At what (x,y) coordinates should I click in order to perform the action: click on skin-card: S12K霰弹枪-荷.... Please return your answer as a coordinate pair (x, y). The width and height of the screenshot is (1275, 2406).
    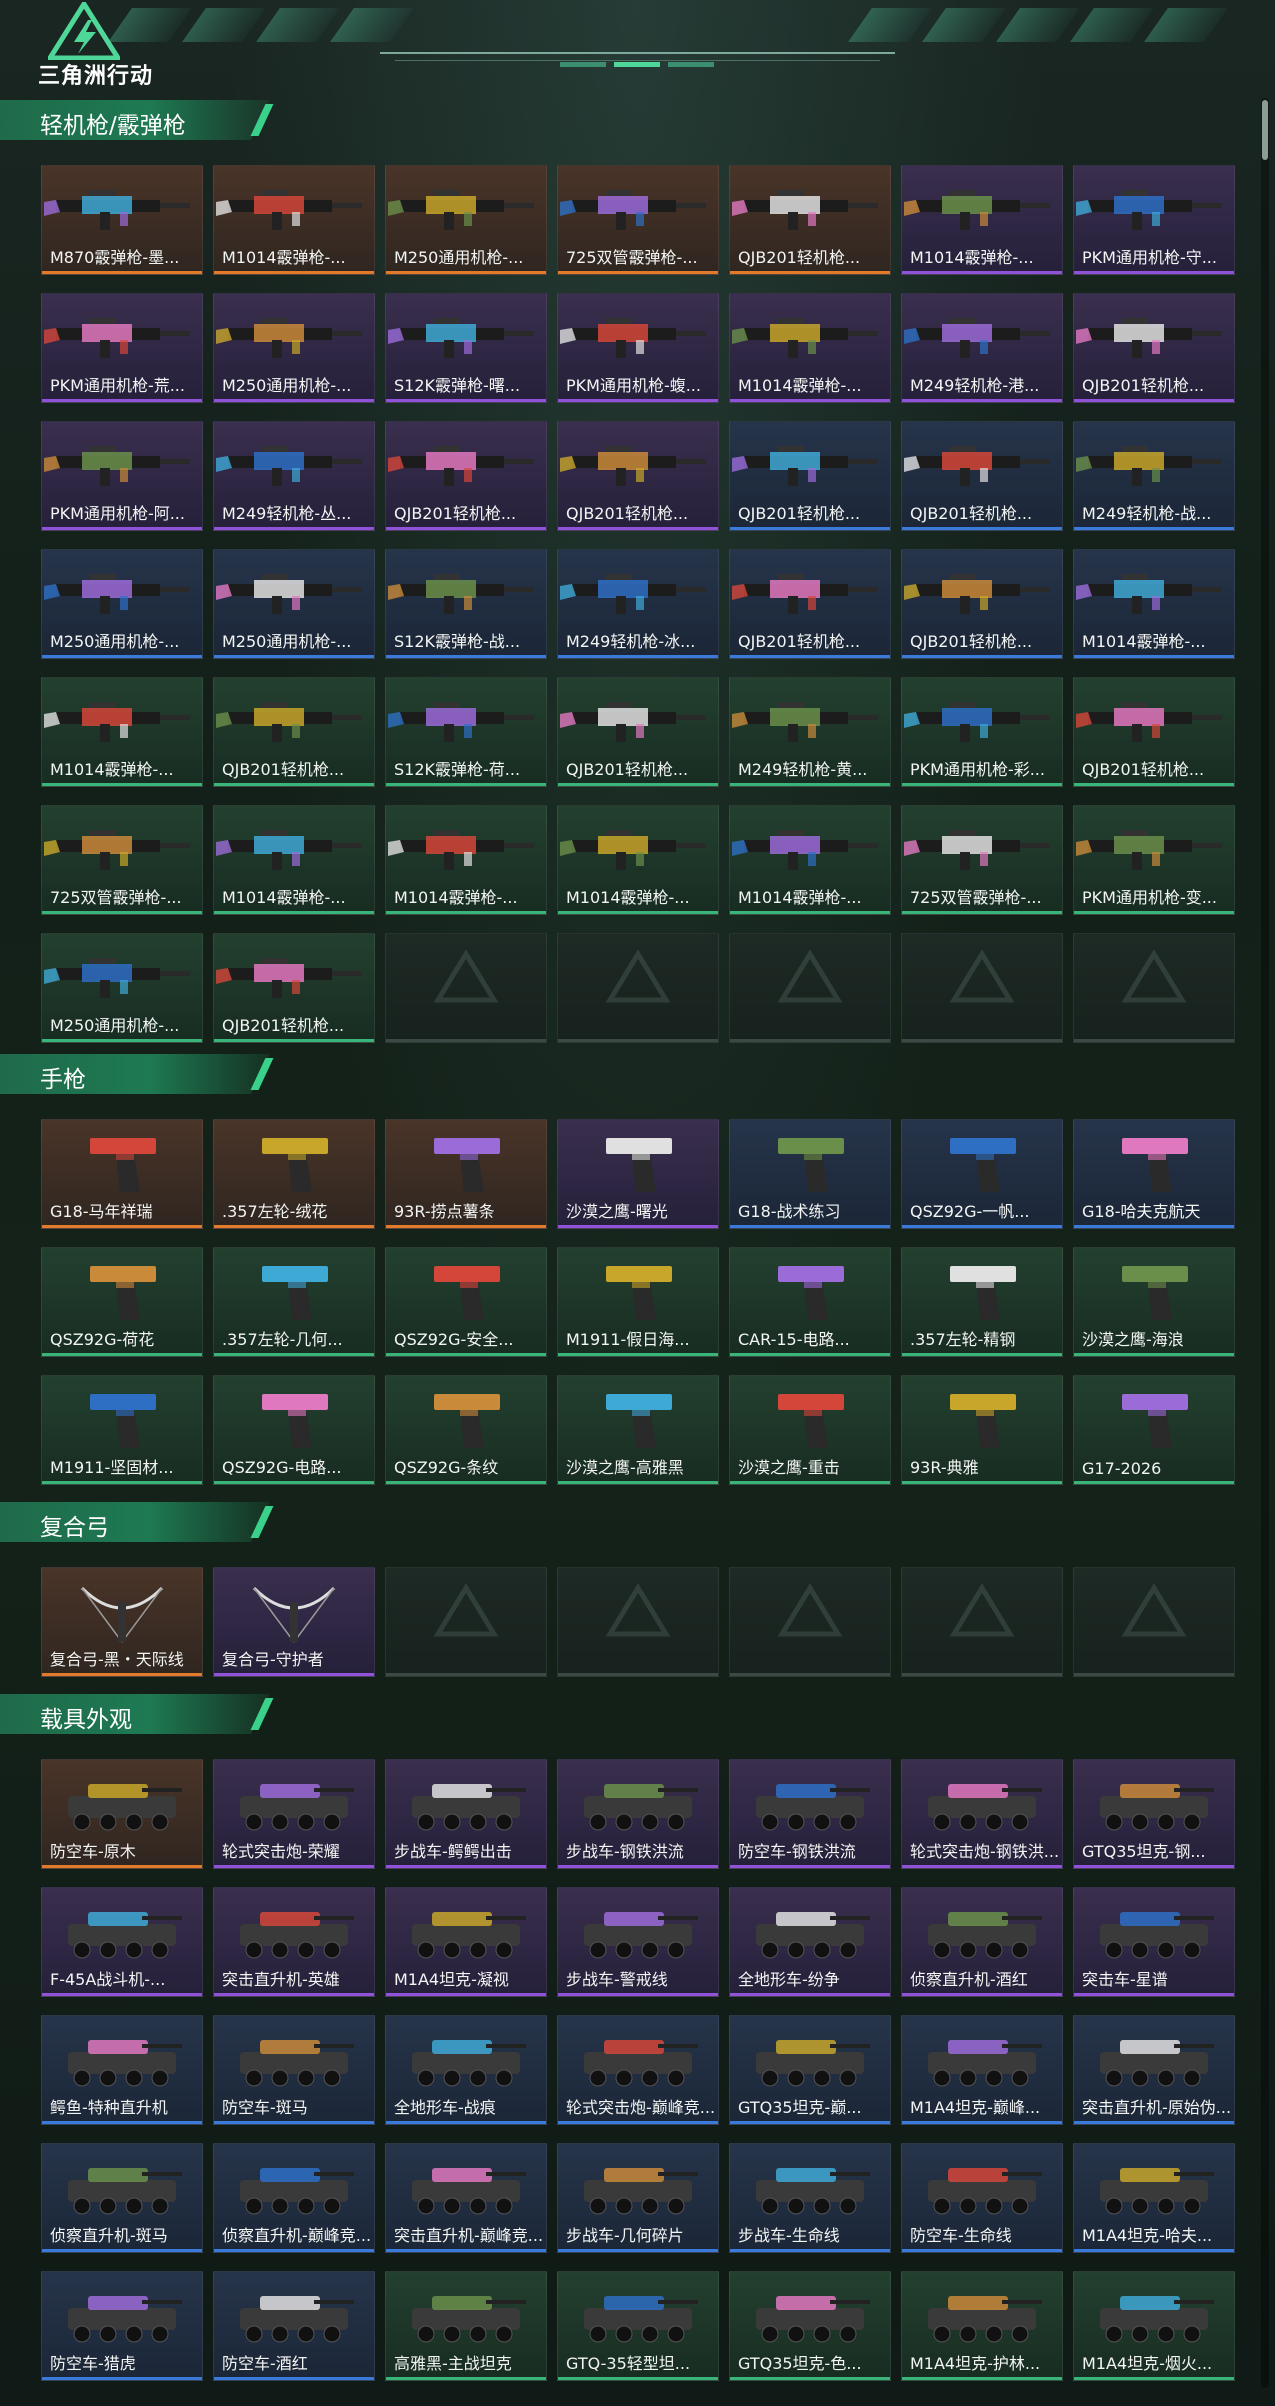
    Looking at the image, I should click on (466, 732).